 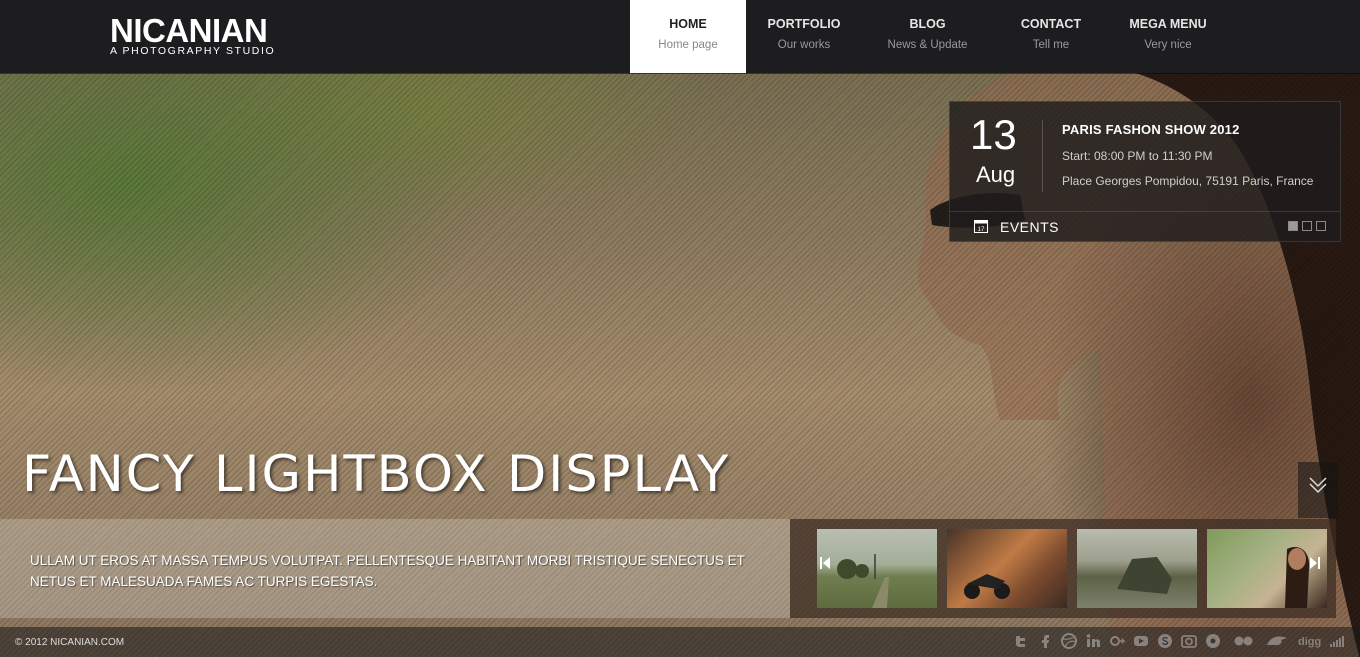 I want to click on nav-sublabel: Home page, so click(x=688, y=45).